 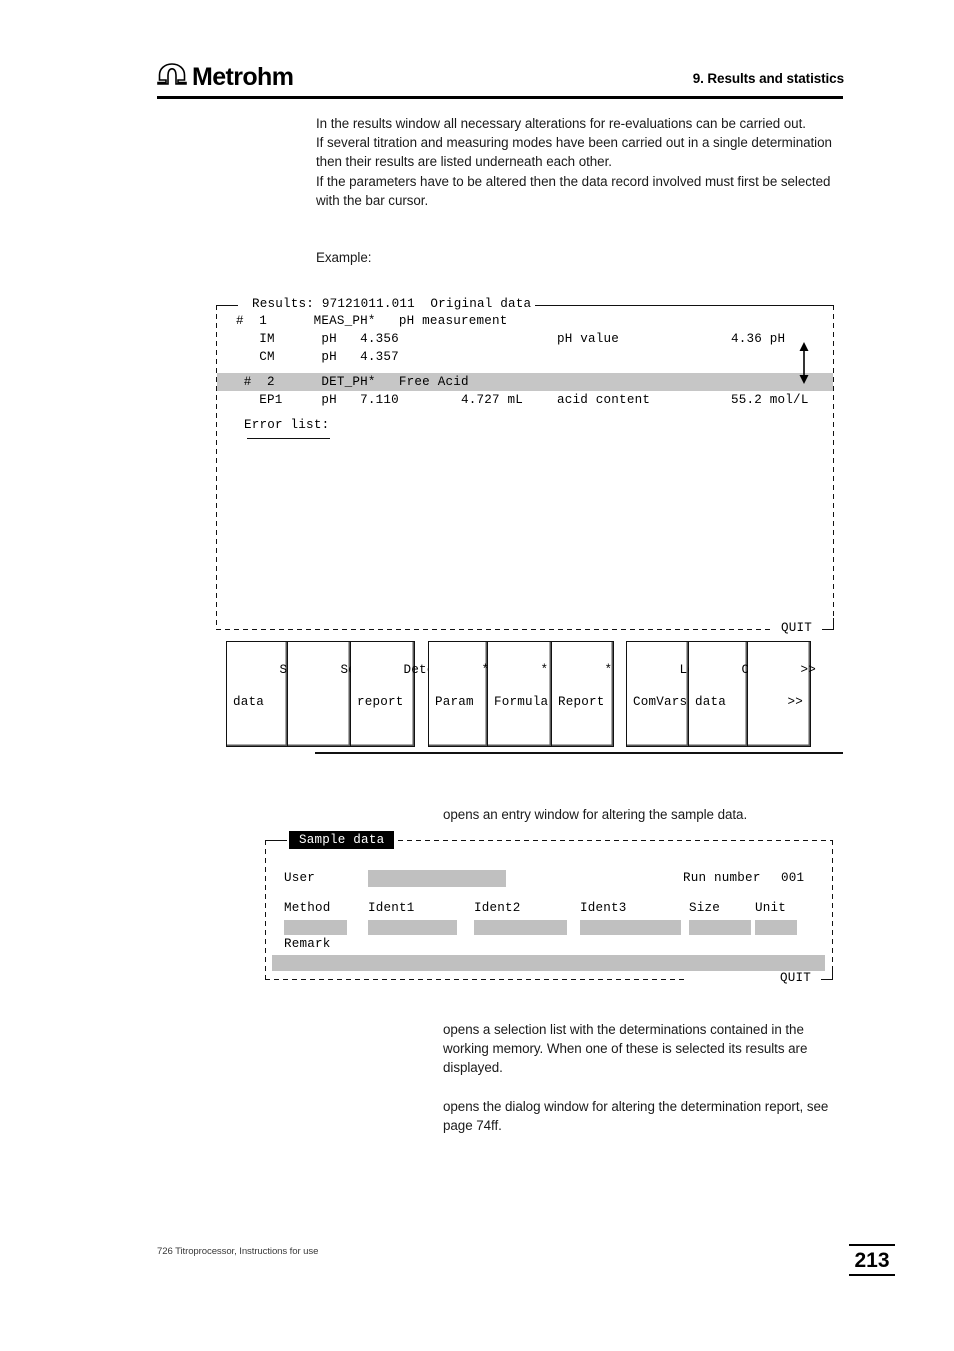 What do you see at coordinates (238, 1251) in the screenshot?
I see `footer-note: 726 Titroprocessor, Instructions for use` at bounding box center [238, 1251].